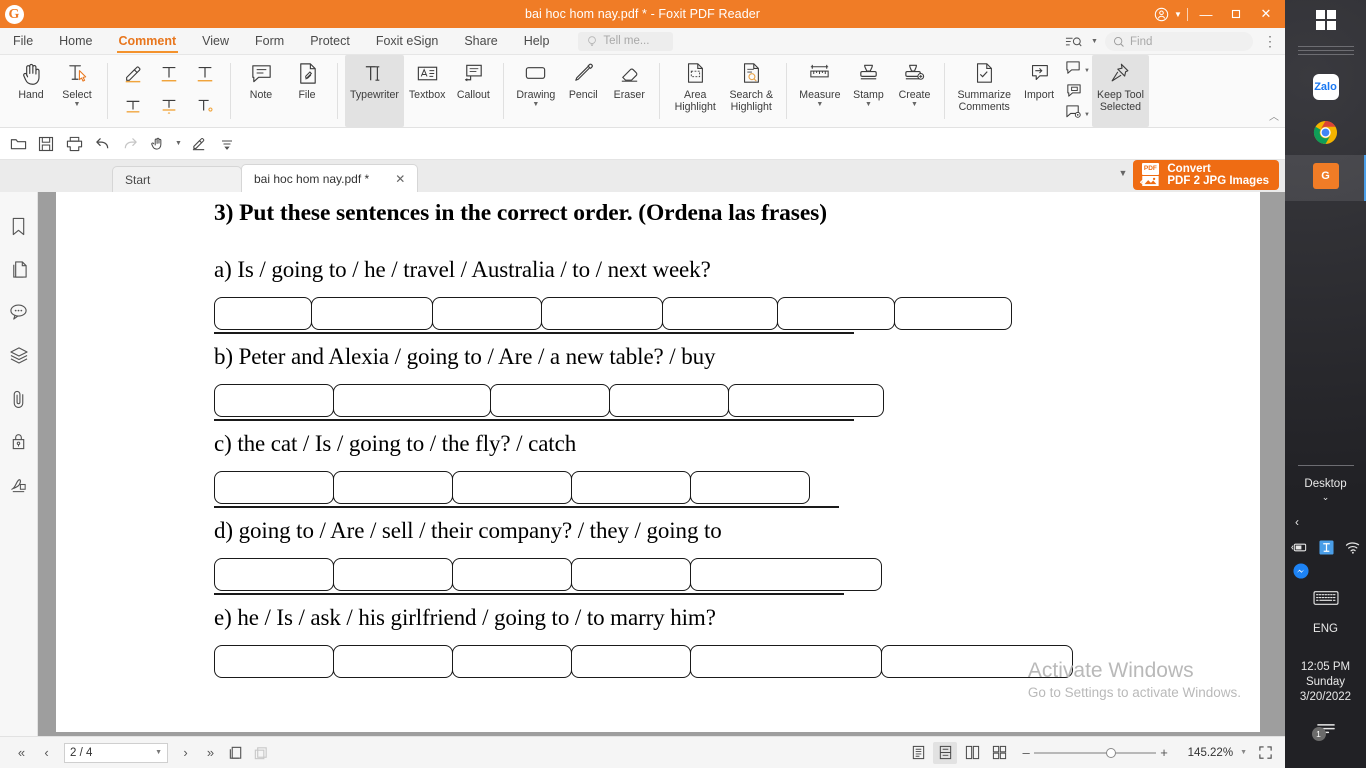  I want to click on find-input: Find, so click(1179, 41).